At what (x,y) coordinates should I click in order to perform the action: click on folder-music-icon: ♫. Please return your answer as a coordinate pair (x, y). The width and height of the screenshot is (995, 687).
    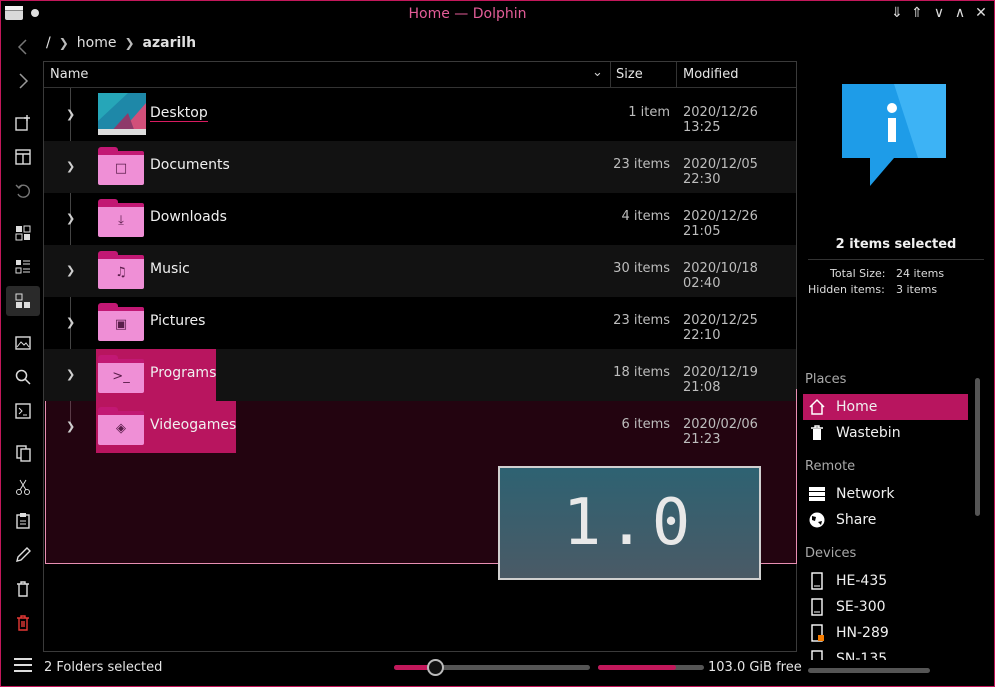
    Looking at the image, I should click on (121, 270).